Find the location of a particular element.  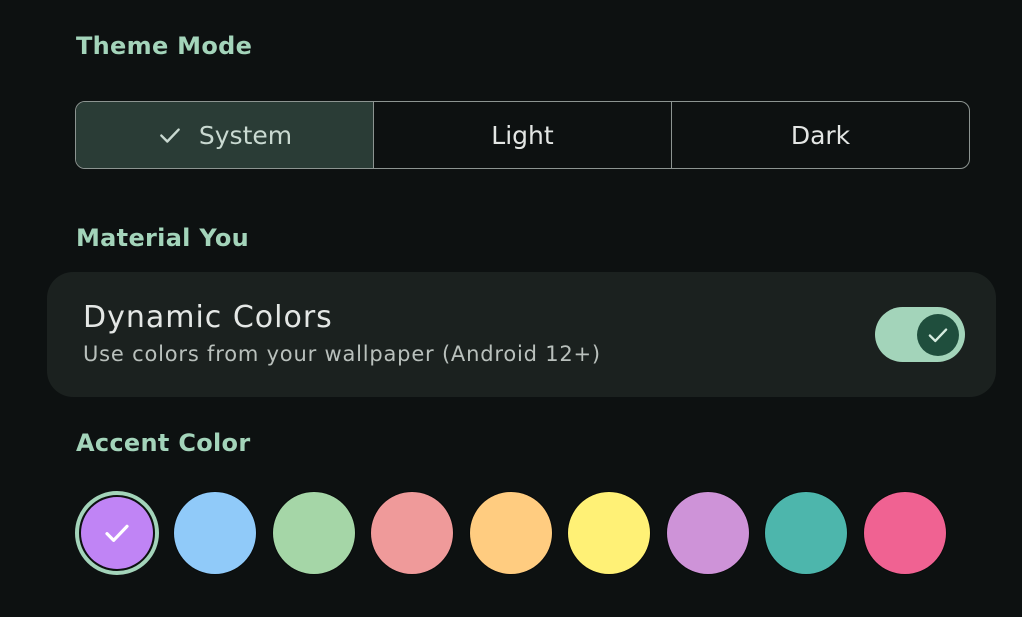

accent-swatch-yellow is located at coordinates (609, 533).